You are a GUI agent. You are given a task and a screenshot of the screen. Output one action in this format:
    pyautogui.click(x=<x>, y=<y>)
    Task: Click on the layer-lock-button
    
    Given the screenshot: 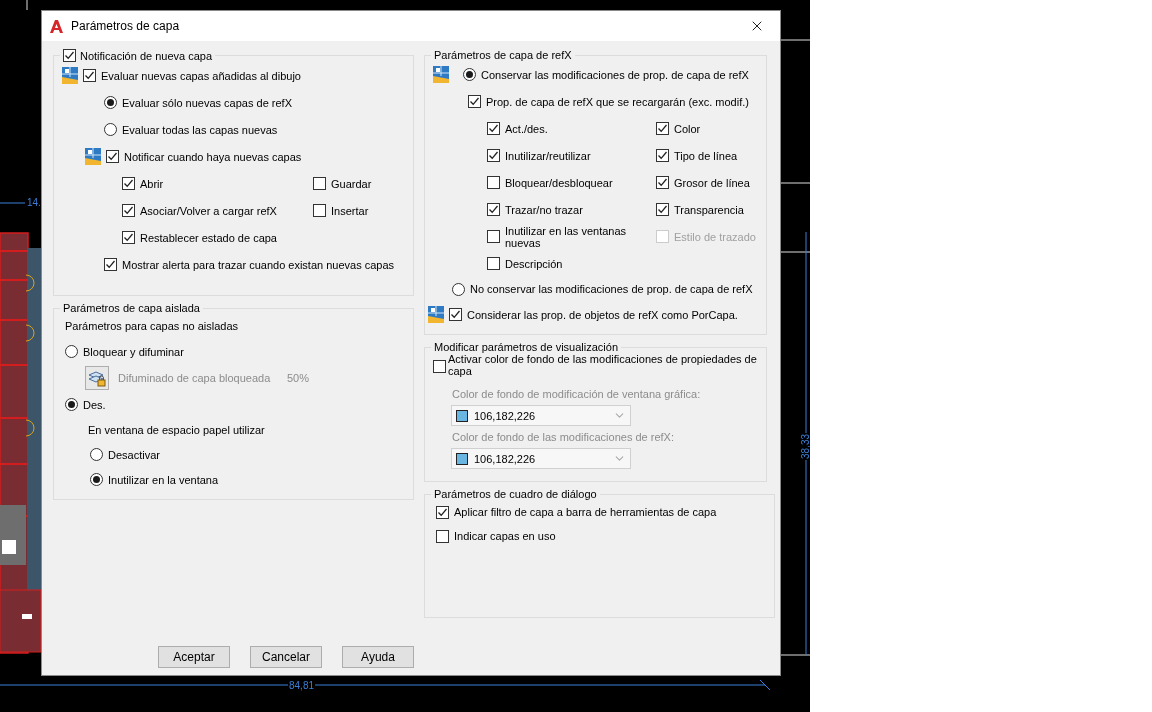 What is the action you would take?
    pyautogui.click(x=97, y=378)
    